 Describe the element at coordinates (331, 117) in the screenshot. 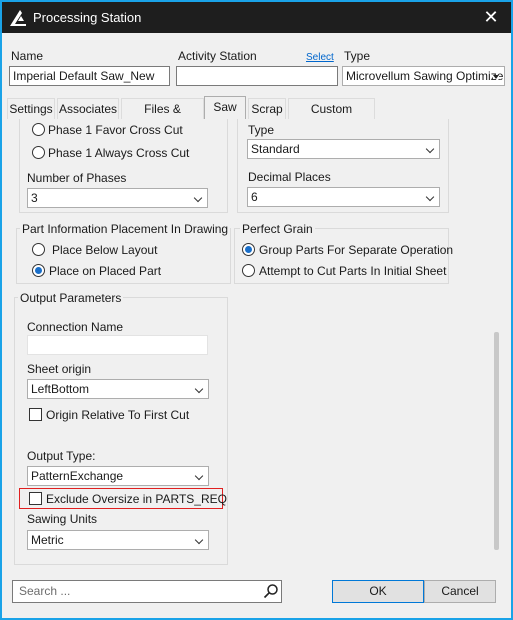

I see `tab-custom-settings: Custom Settings` at that location.